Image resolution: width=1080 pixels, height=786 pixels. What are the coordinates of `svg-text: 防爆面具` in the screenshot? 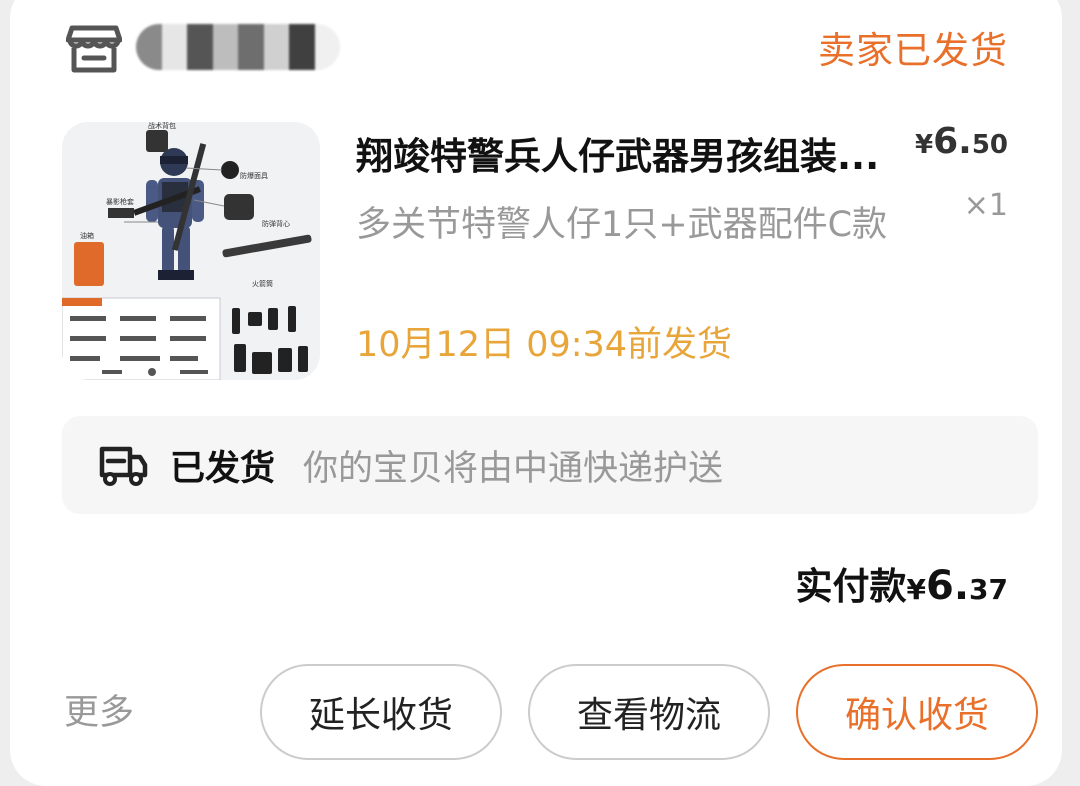 It's located at (254, 175).